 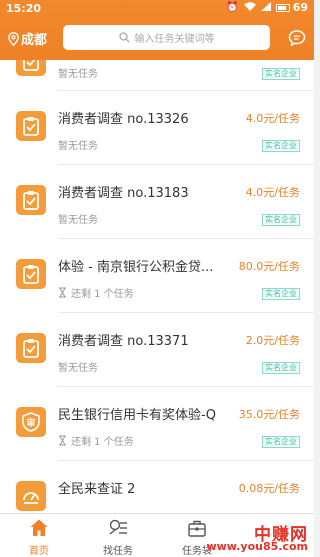 I want to click on task-item: 体验 - 南京银行公积金贷... 80.0元/任务 还剩 1 个任务 实名企业, so click(x=157, y=275).